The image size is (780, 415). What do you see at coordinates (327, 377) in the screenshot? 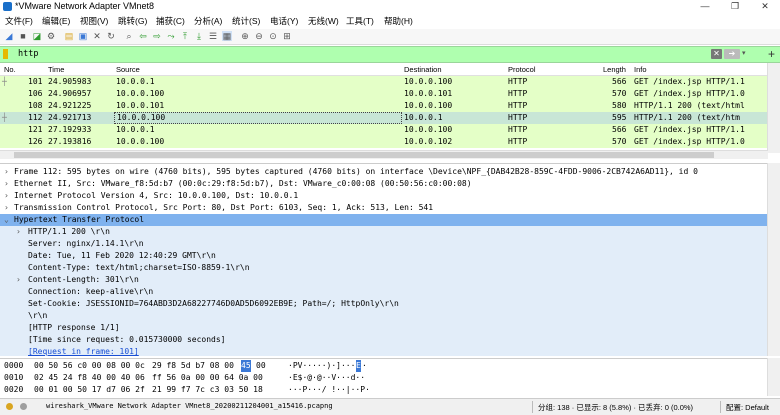
I see `hex-ascii: ·E$·@·@··V···d··` at bounding box center [327, 377].